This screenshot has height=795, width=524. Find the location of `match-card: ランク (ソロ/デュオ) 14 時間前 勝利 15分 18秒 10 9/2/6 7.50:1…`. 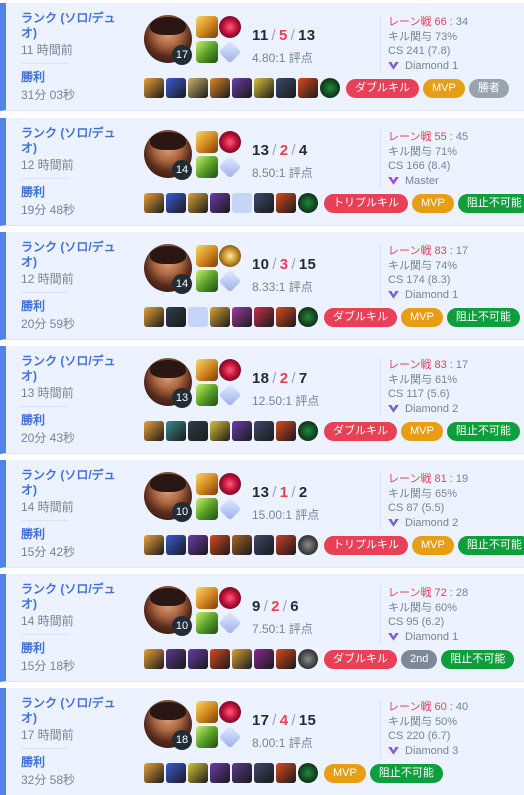

match-card: ランク (ソロ/デュオ) 14 時間前 勝利 15分 18秒 10 9/2/6 7.50:1… is located at coordinates (262, 628).